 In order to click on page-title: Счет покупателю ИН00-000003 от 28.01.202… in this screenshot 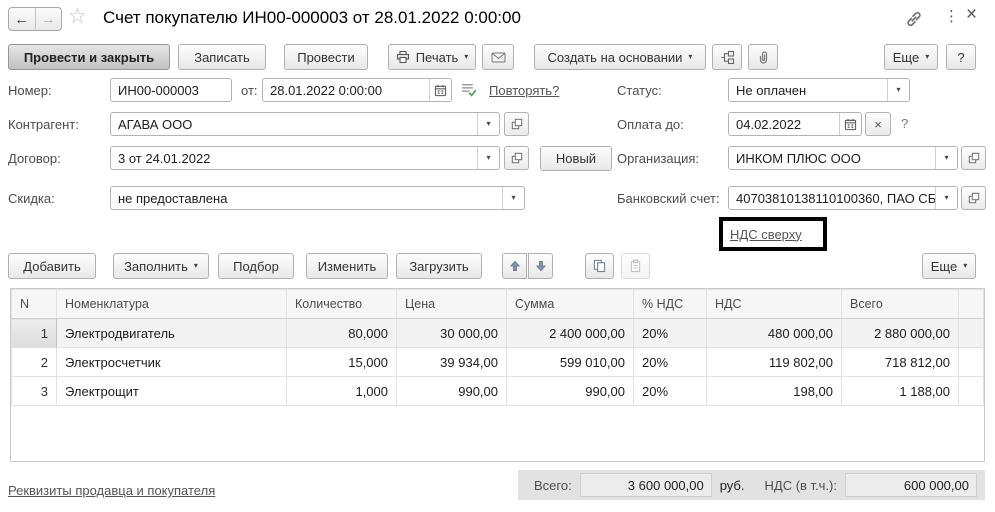, I will do `click(312, 17)`.